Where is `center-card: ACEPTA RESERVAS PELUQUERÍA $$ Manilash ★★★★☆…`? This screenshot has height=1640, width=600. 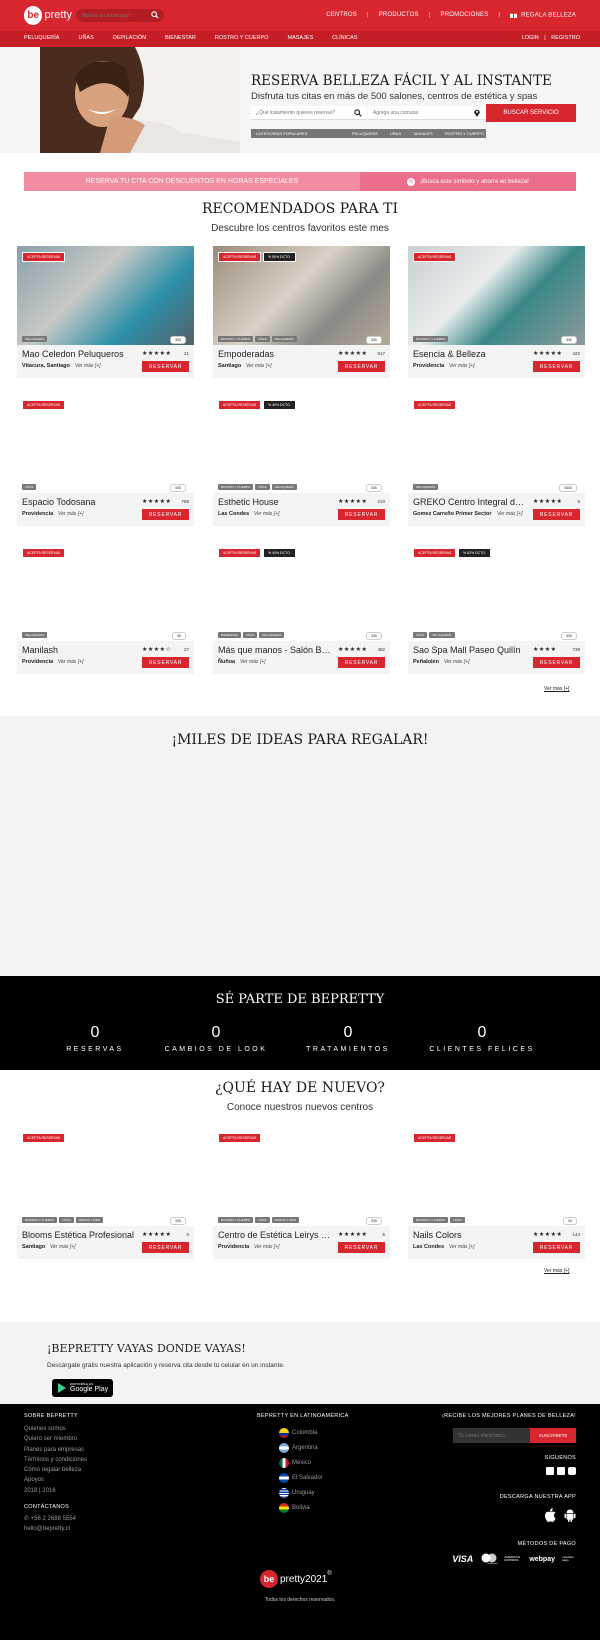 center-card: ACEPTA RESERVAS PELUQUERÍA $$ Manilash ★★★★☆… is located at coordinates (105, 608).